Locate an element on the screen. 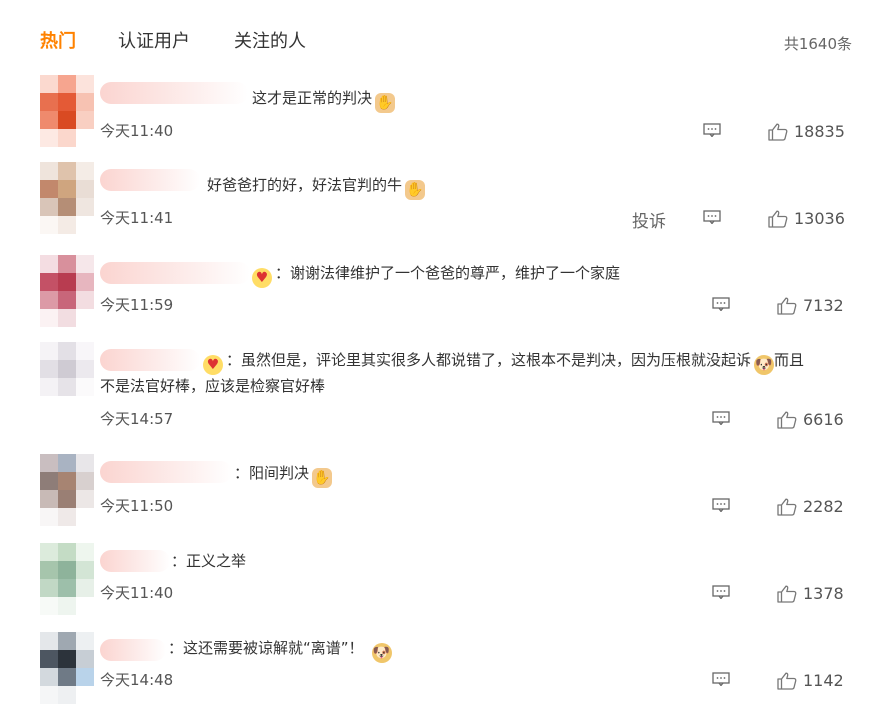  like-count: 1378 is located at coordinates (823, 593).